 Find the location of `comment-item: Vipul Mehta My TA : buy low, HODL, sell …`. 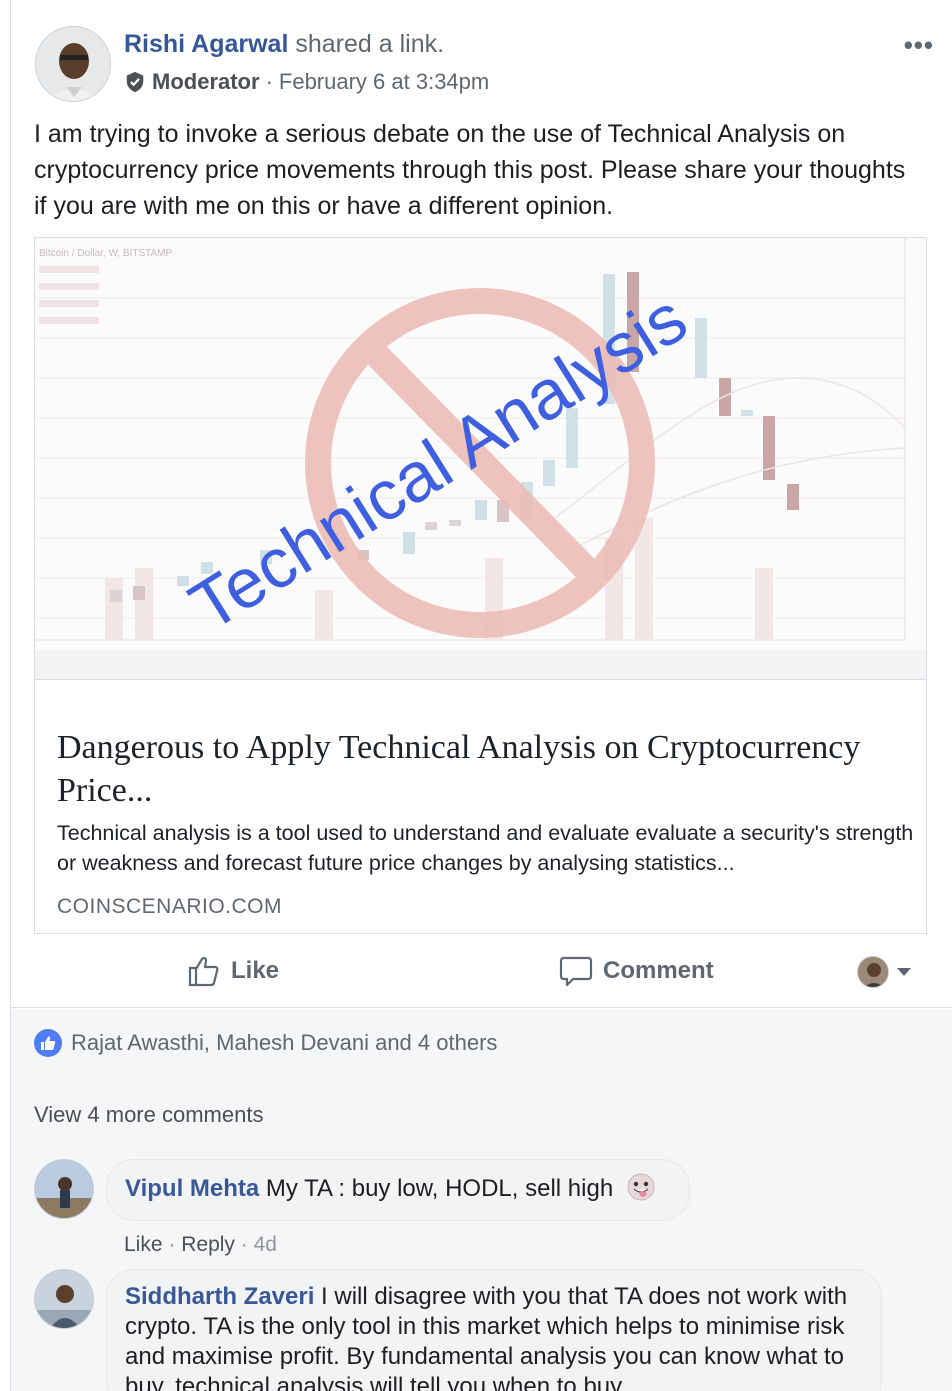

comment-item: Vipul Mehta My TA : buy low, HODL, sell … is located at coordinates (484, 1214).